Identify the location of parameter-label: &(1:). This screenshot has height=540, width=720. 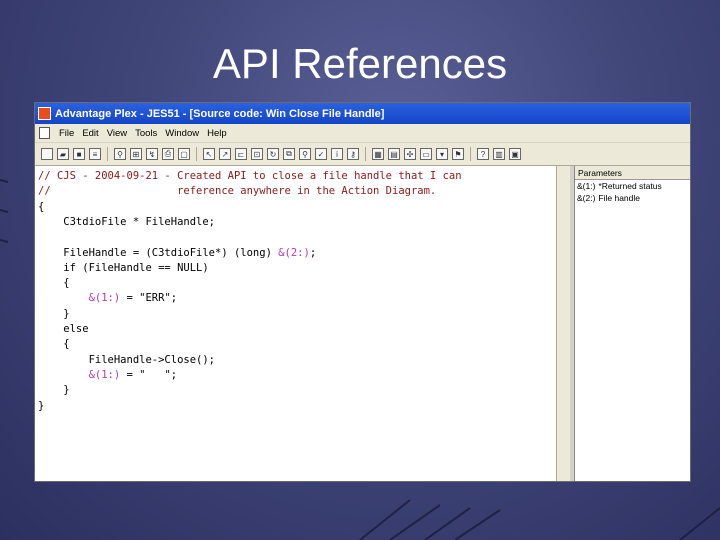
(586, 186).